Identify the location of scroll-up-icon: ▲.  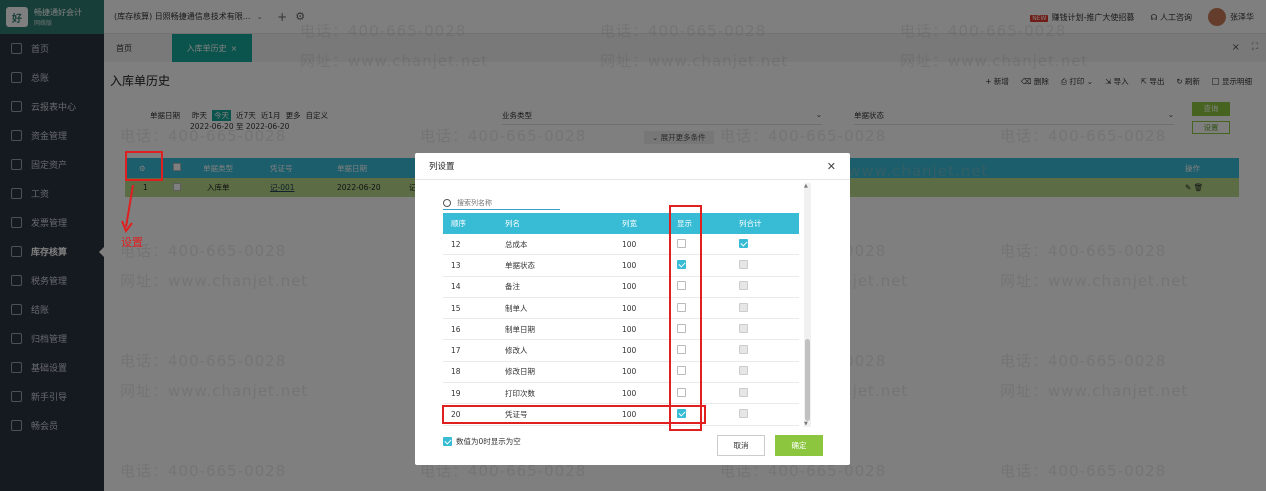
(806, 186).